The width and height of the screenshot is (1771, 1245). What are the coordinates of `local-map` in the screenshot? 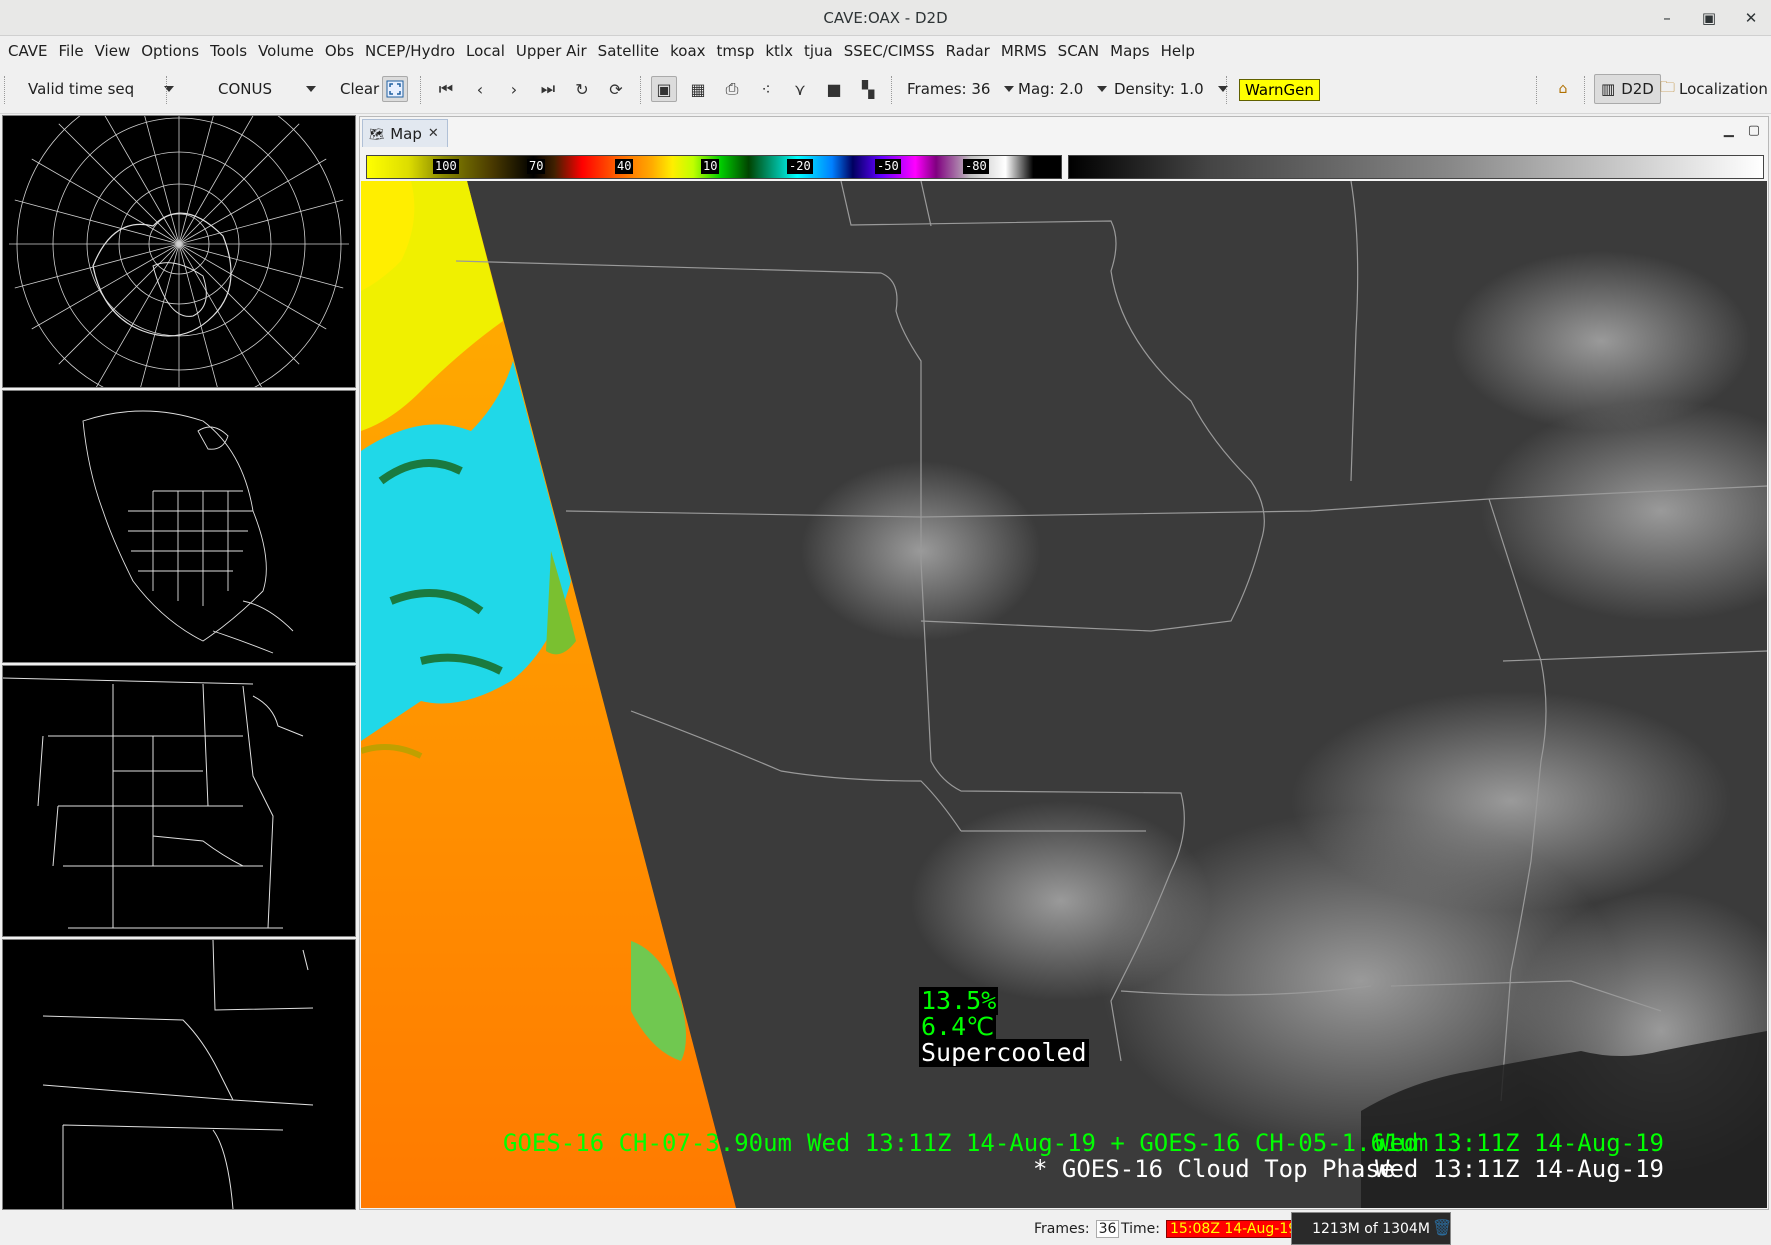 It's located at (178, 1074).